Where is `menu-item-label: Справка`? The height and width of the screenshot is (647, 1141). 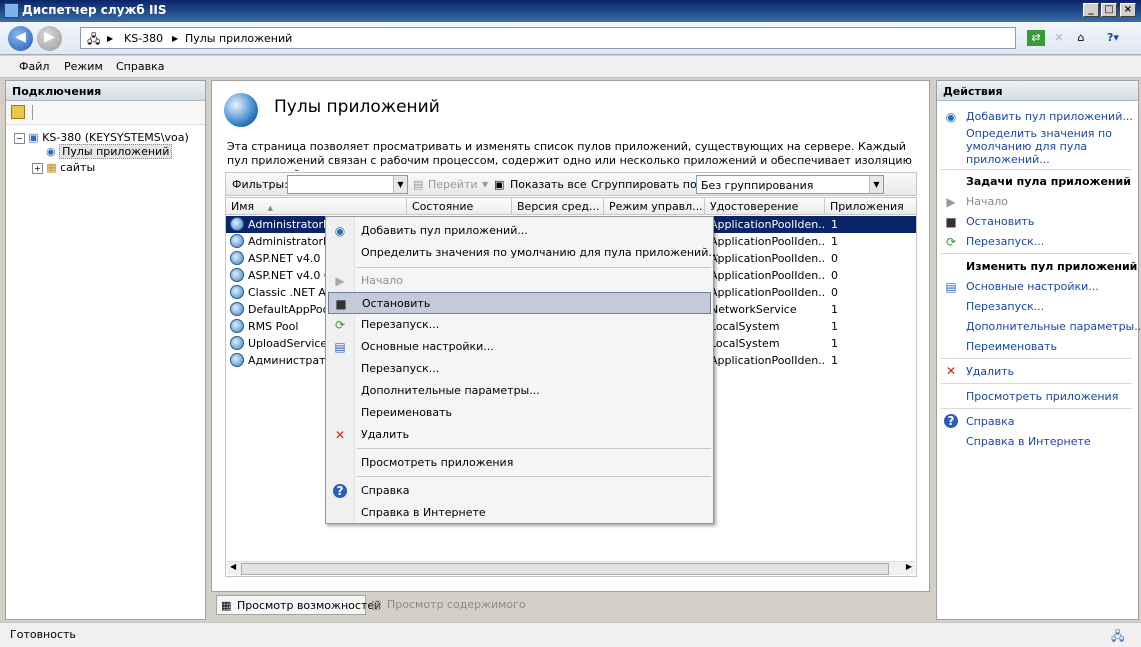 menu-item-label: Справка is located at coordinates (385, 490).